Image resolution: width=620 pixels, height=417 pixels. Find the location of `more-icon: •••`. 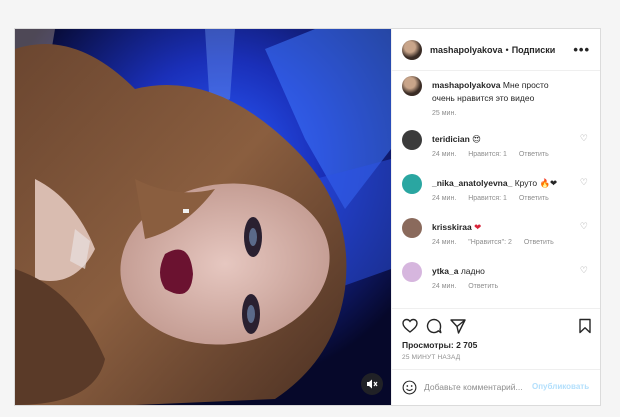

more-icon: ••• is located at coordinates (581, 49).